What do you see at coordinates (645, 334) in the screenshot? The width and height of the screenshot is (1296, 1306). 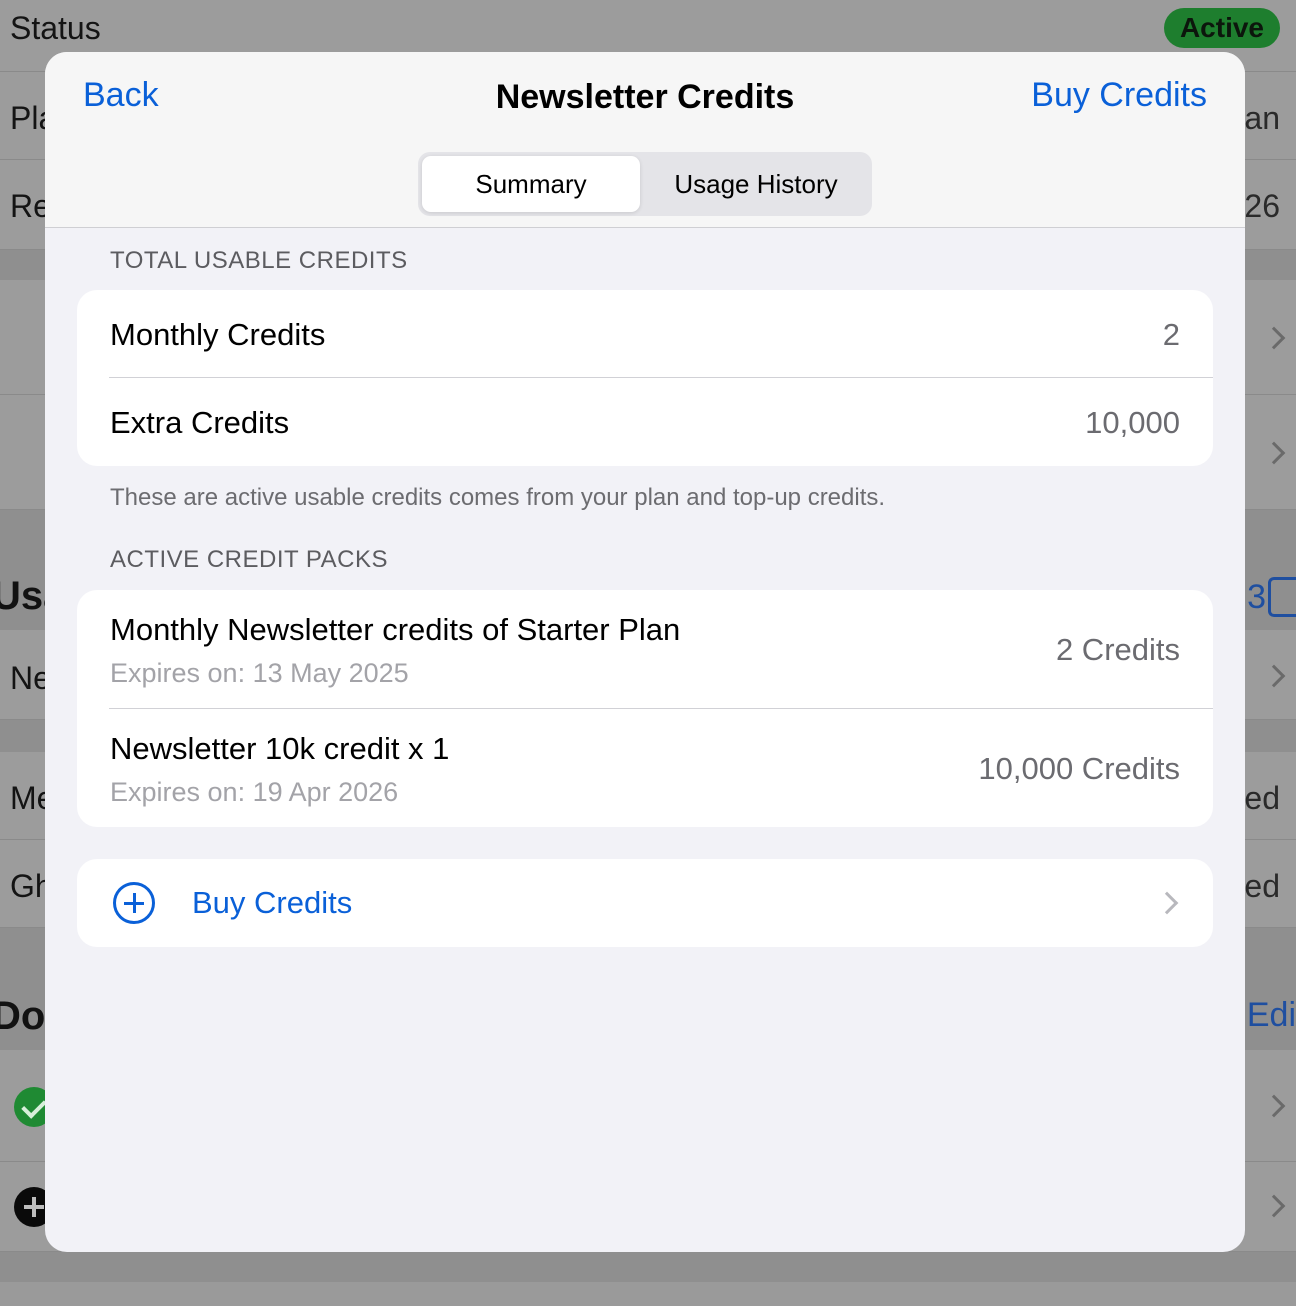 I see `monthly-credits-row: Monthly Credits 2` at bounding box center [645, 334].